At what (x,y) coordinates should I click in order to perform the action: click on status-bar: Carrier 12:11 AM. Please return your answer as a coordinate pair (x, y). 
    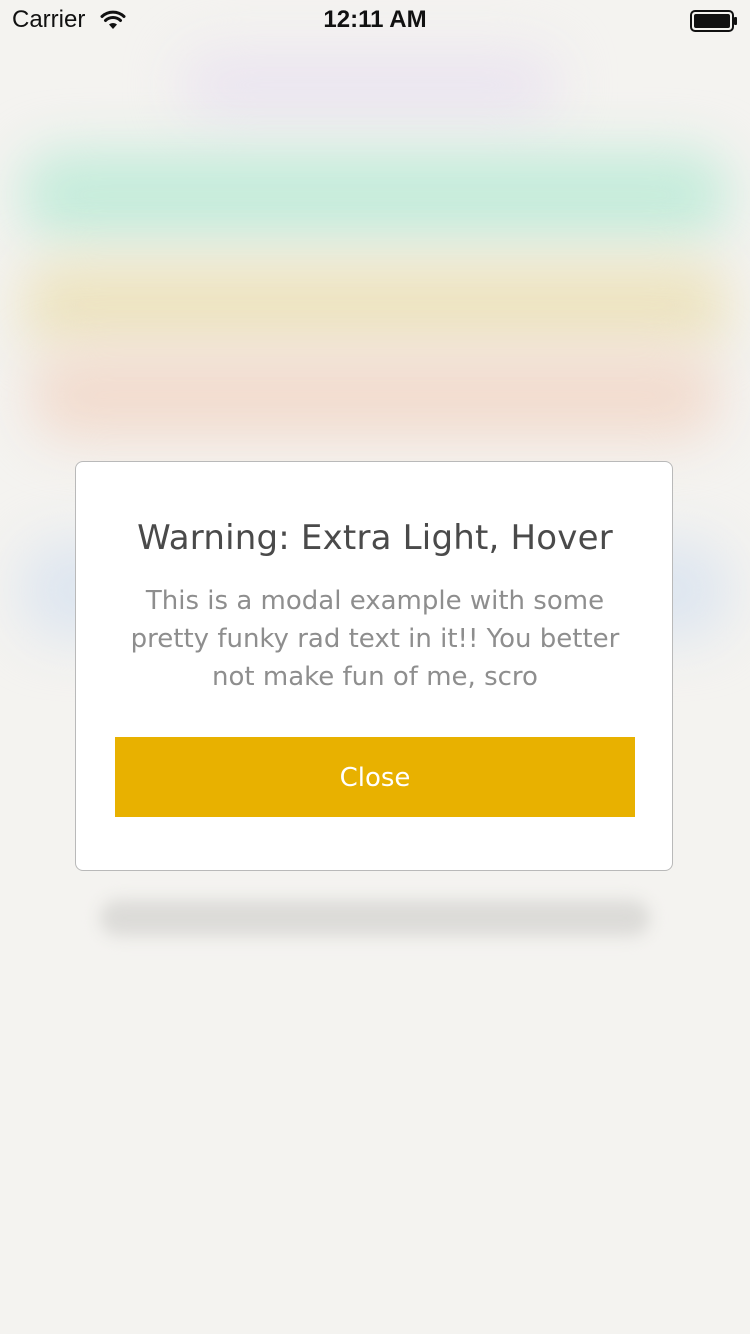
    Looking at the image, I should click on (375, 20).